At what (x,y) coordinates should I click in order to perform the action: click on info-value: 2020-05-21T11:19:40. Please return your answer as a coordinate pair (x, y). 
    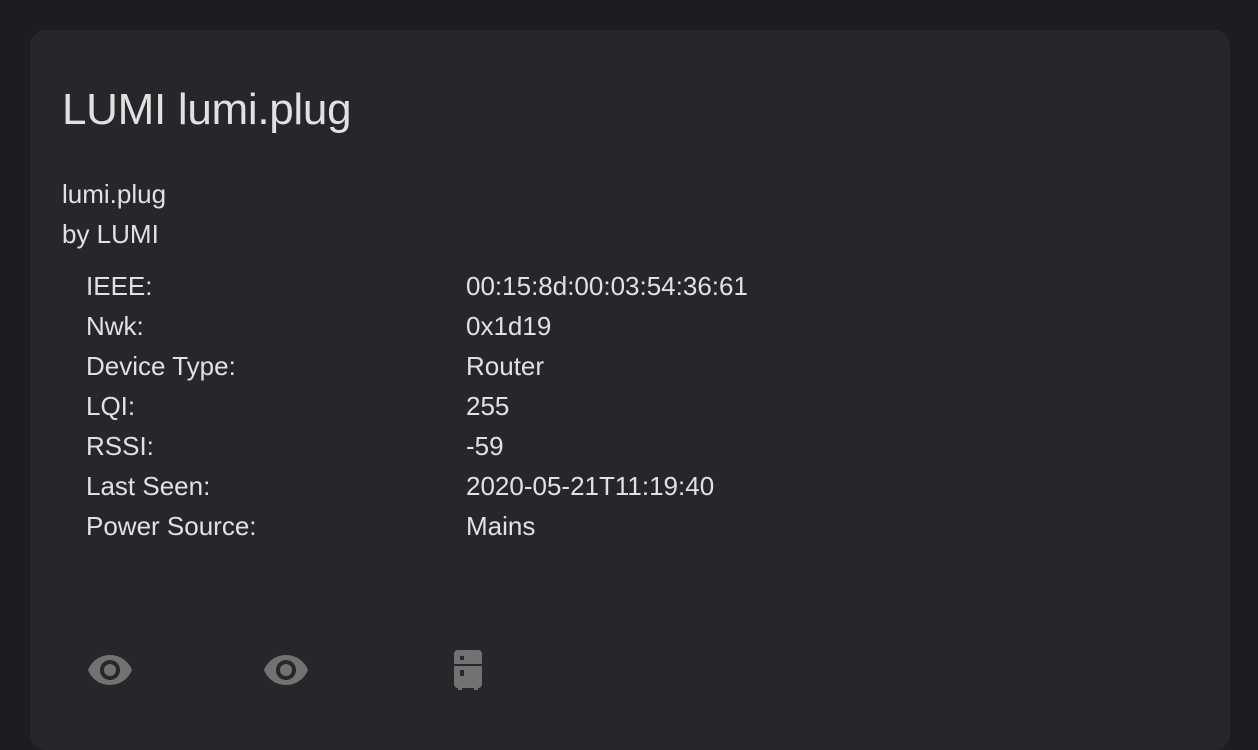
    Looking at the image, I should click on (590, 486).